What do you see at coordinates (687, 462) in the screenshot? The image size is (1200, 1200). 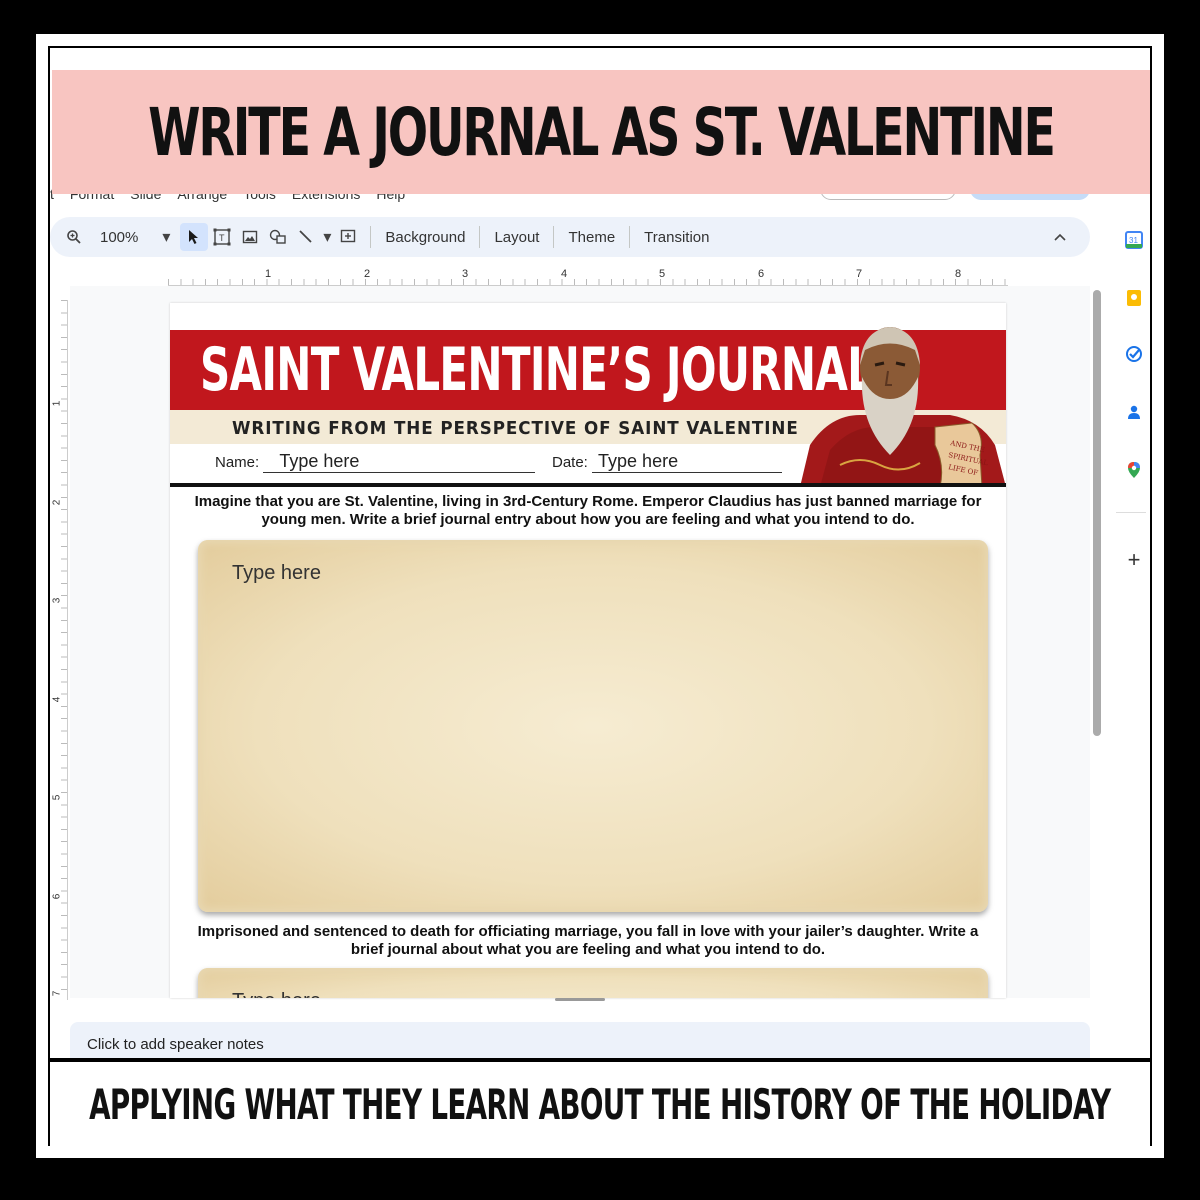 I see `date-field: Type here` at bounding box center [687, 462].